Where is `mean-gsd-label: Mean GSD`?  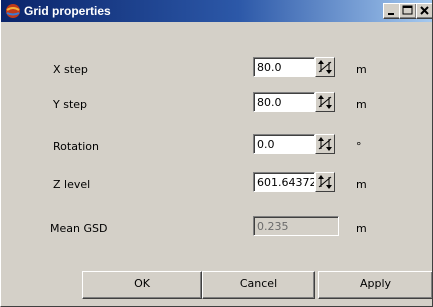 mean-gsd-label: Mean GSD is located at coordinates (79, 228).